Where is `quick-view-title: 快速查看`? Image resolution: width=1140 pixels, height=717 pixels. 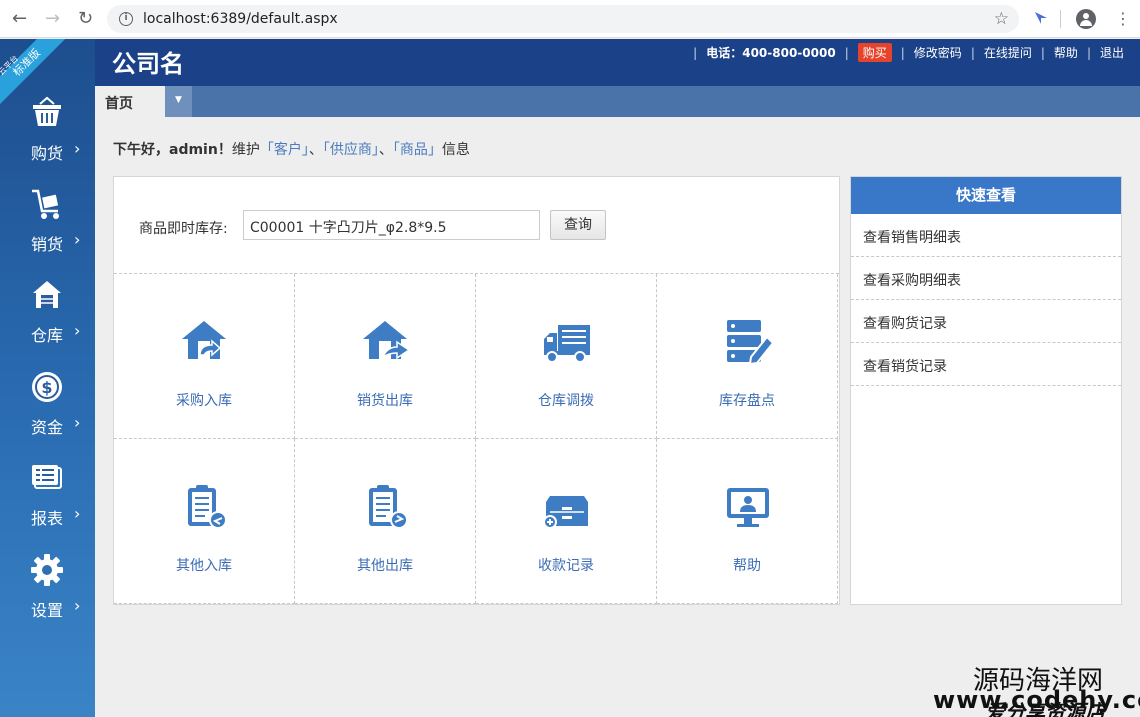
quick-view-title: 快速查看 is located at coordinates (986, 195).